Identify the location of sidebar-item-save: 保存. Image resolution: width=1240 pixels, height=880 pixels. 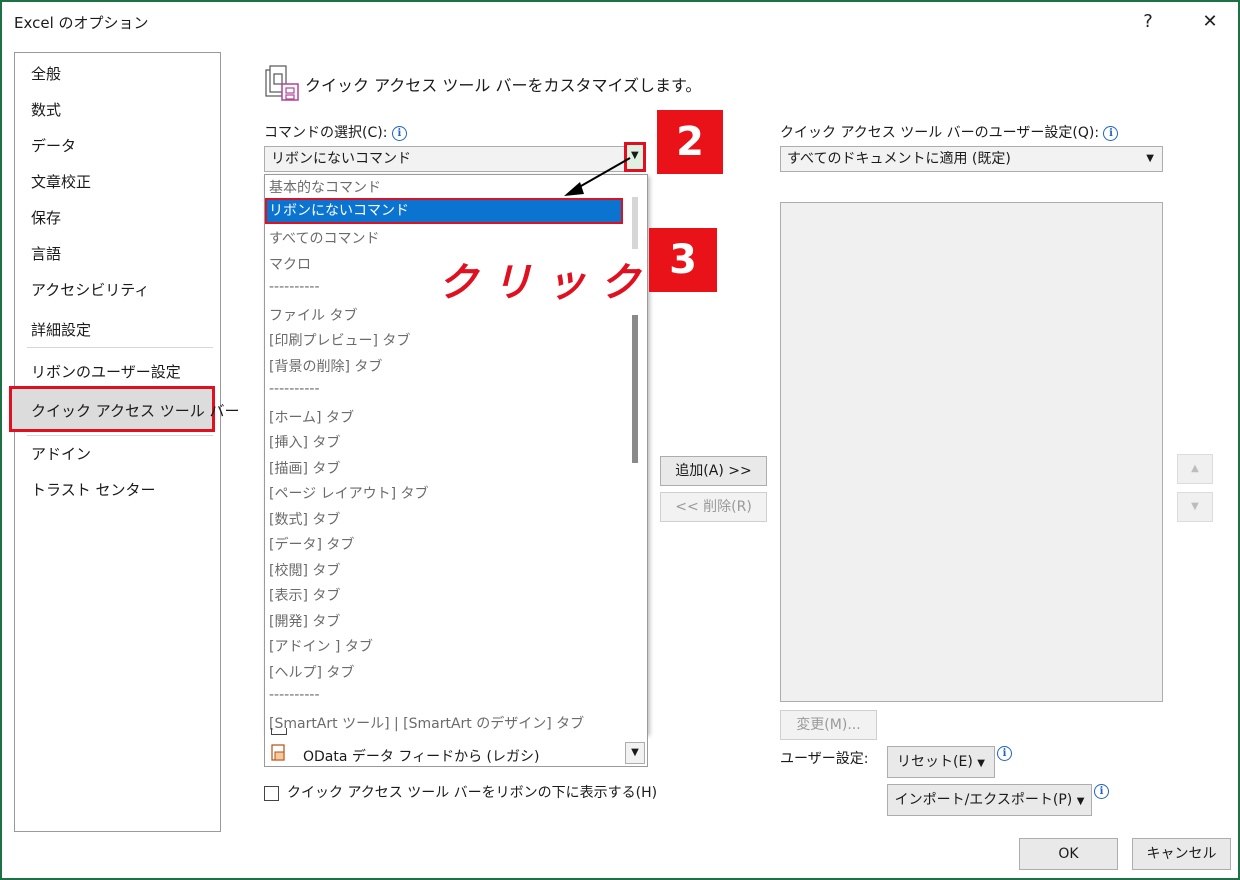
(46, 217).